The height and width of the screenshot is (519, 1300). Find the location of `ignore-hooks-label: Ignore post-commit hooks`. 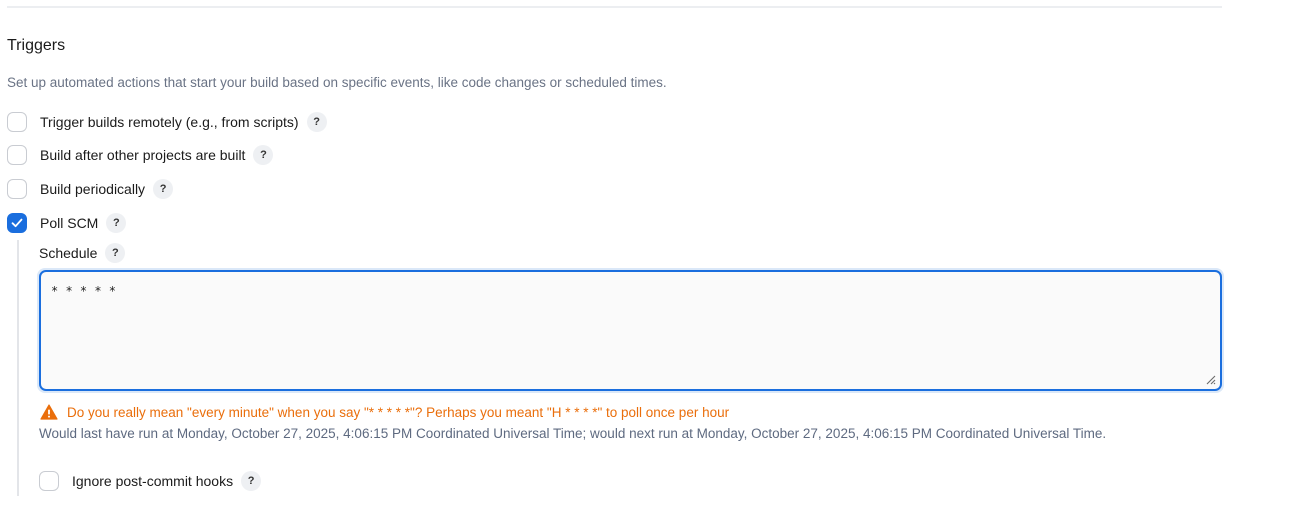

ignore-hooks-label: Ignore post-commit hooks is located at coordinates (152, 481).